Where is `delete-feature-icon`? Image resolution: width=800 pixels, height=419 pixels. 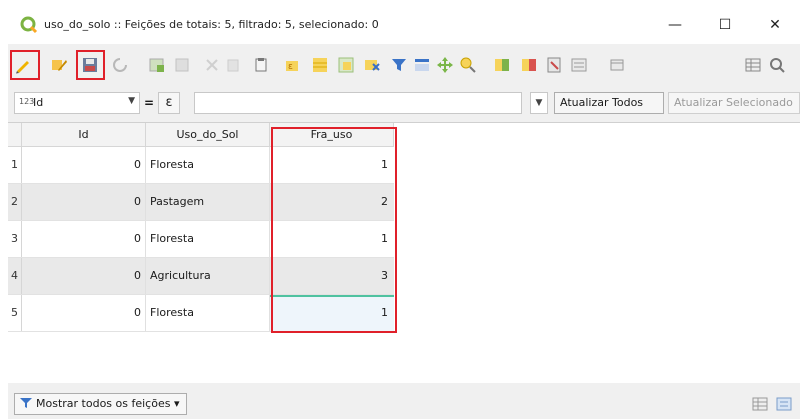
delete-feature-icon is located at coordinates (182, 65).